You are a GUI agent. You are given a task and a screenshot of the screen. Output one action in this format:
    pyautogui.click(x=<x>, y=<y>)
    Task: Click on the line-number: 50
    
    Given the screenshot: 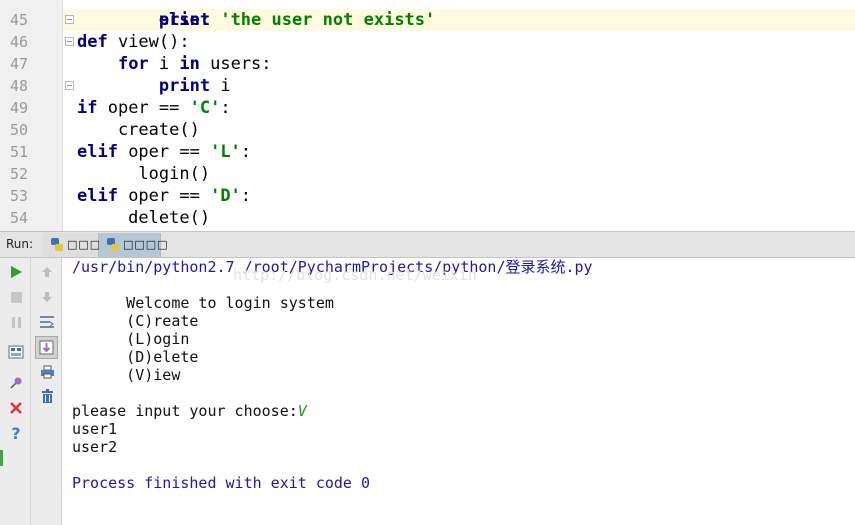 What is the action you would take?
    pyautogui.click(x=18, y=130)
    